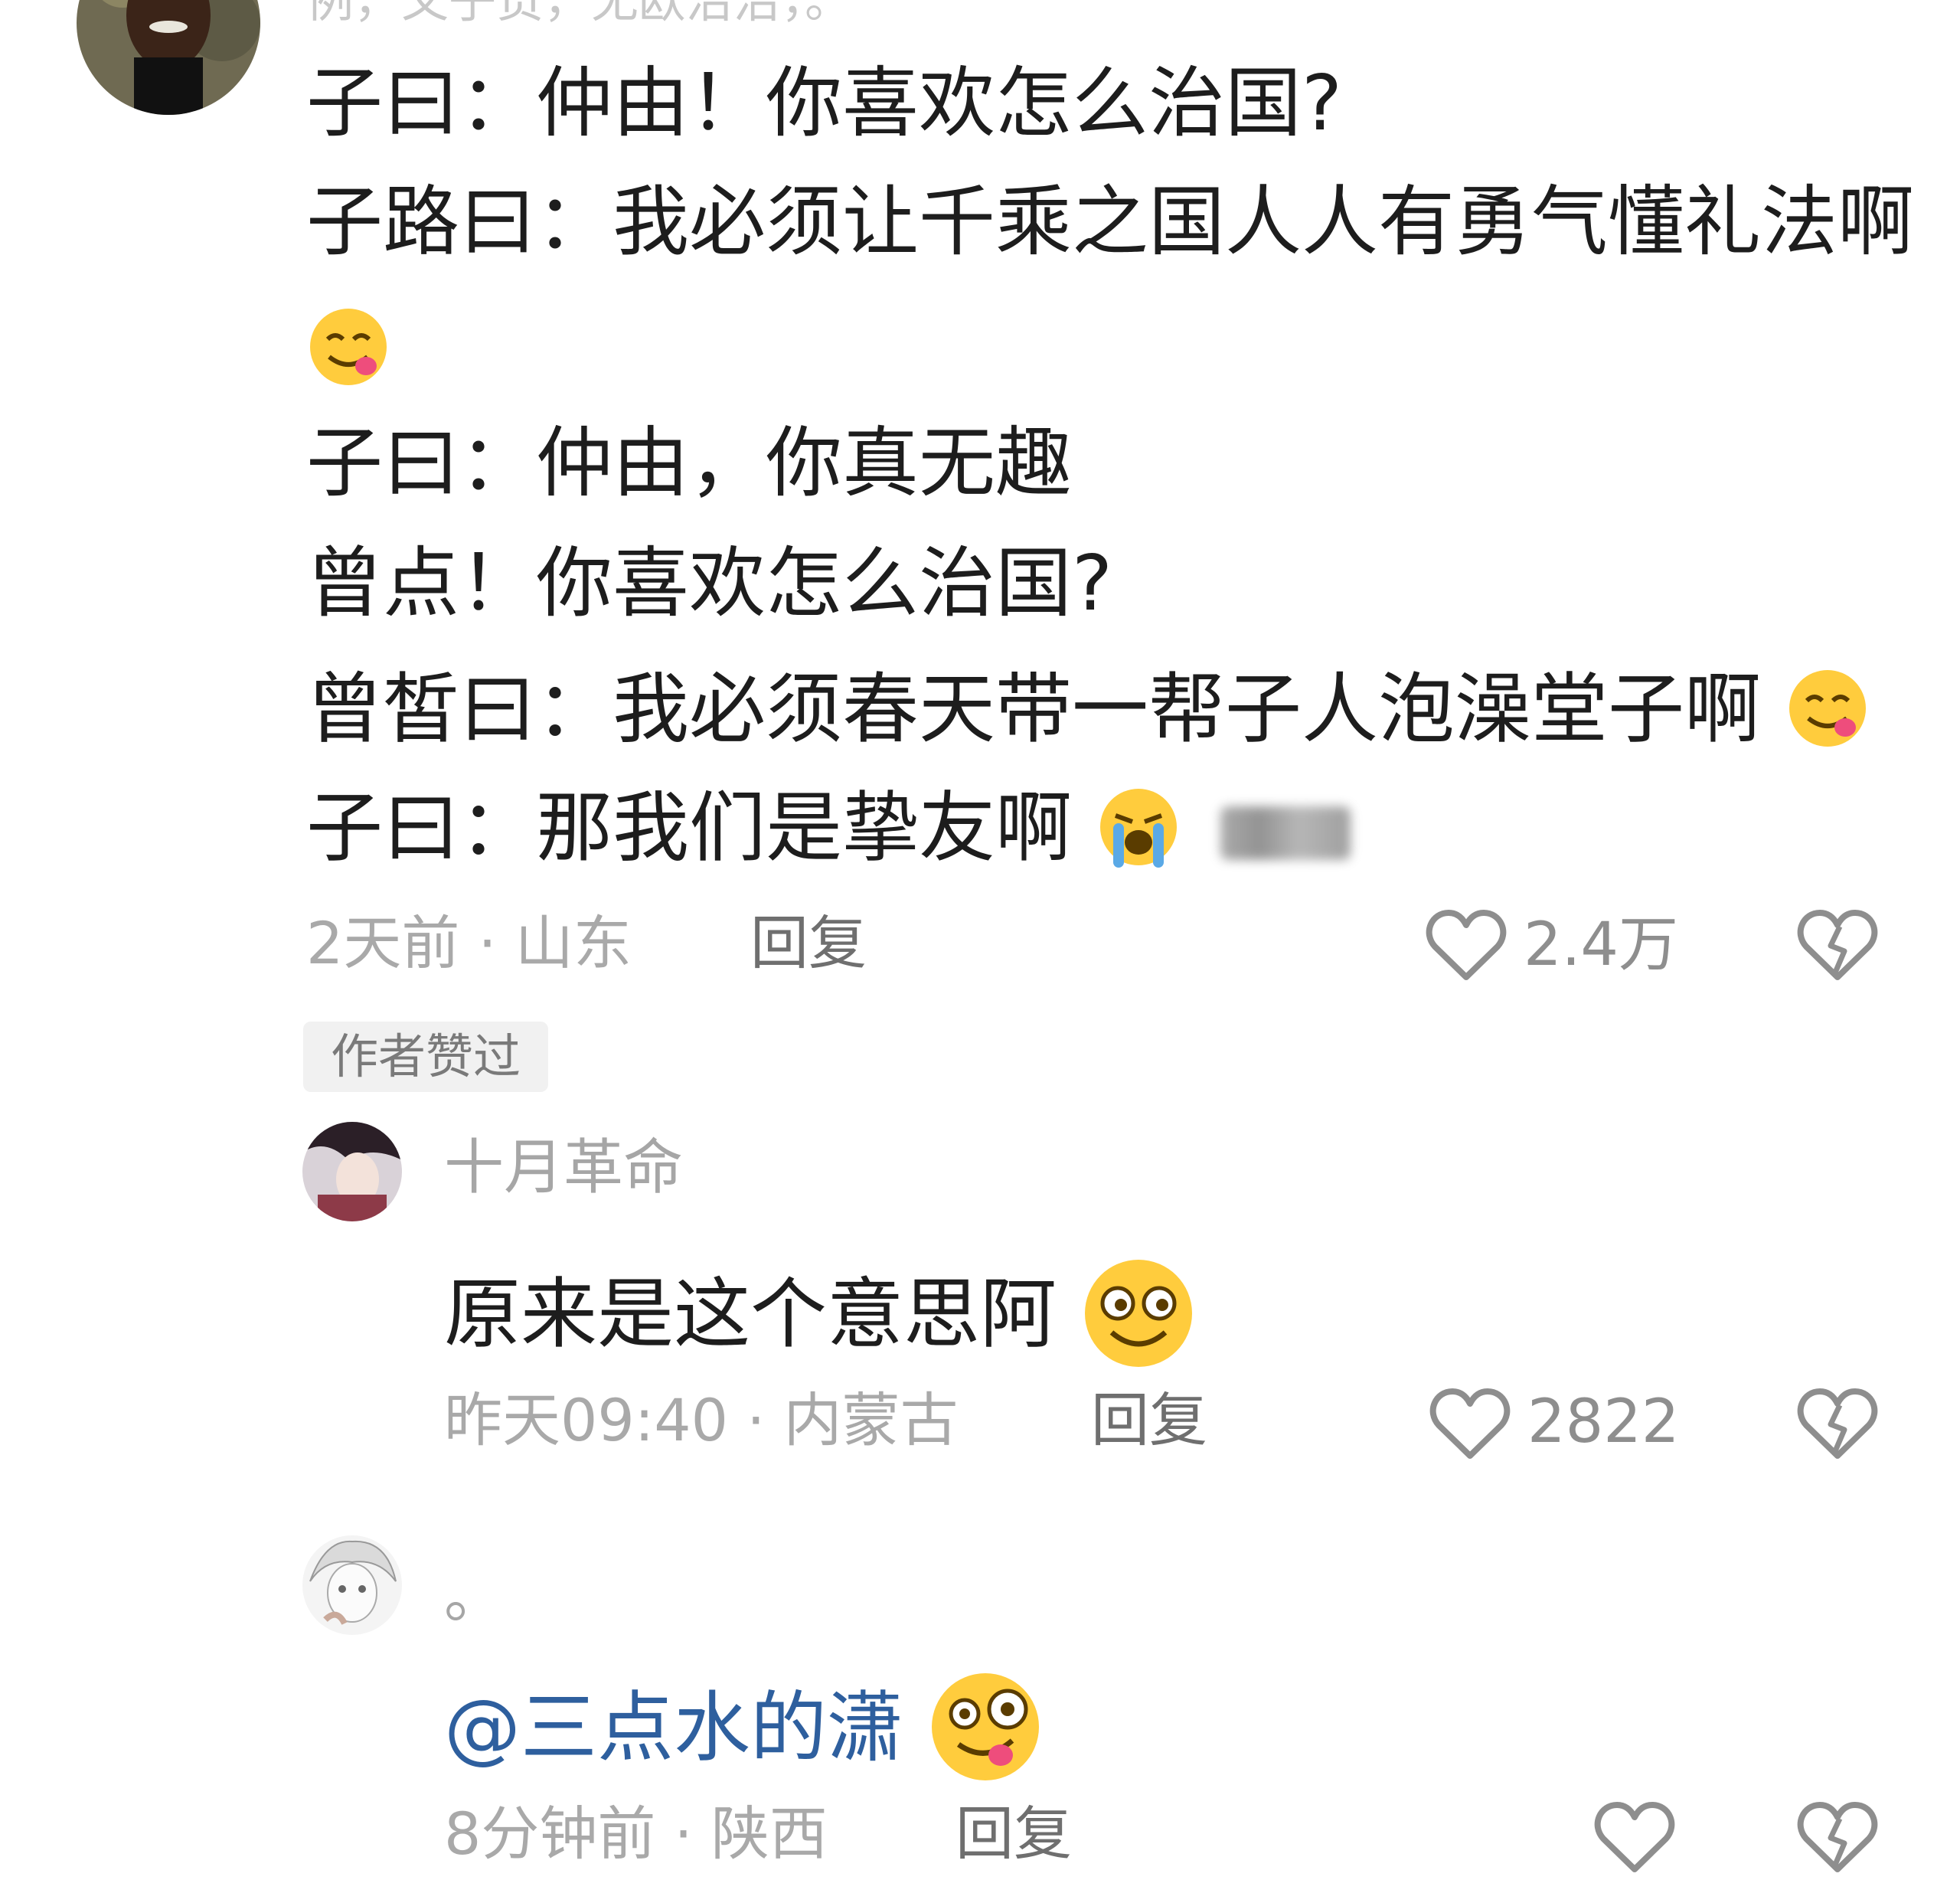  I want to click on timestamp: 8分钟前, so click(550, 1834).